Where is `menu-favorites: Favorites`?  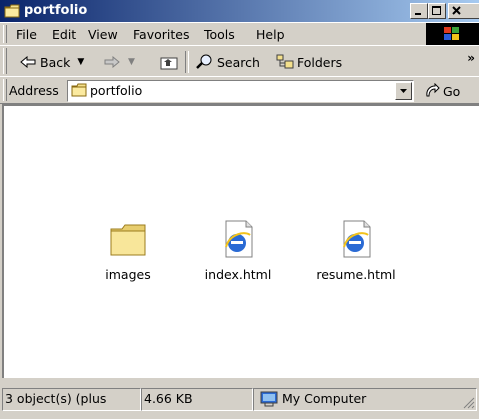
menu-favorites: Favorites is located at coordinates (161, 34).